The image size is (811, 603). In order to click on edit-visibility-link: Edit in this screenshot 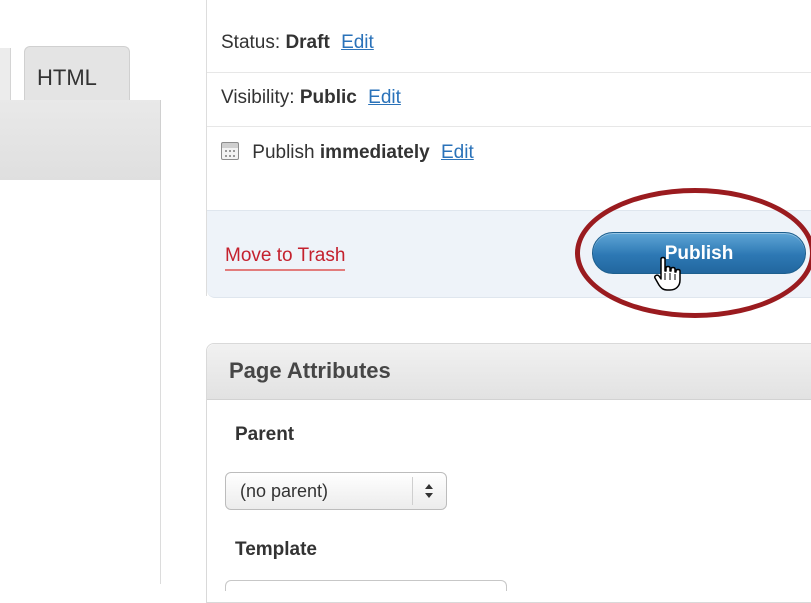, I will do `click(384, 97)`.